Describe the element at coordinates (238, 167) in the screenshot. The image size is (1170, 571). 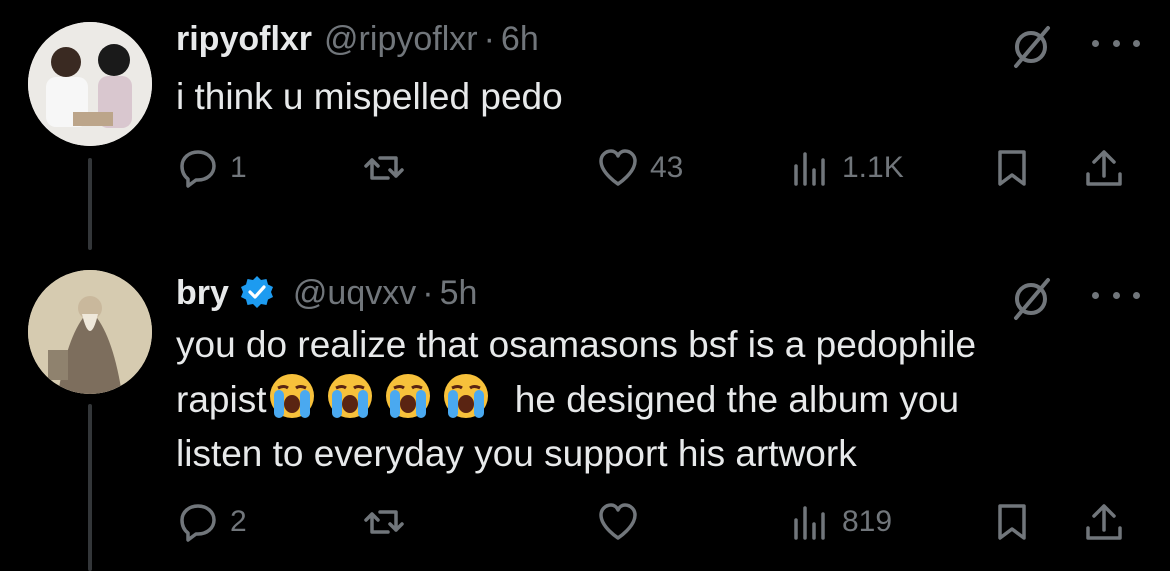
I see `reply-count: 1` at that location.